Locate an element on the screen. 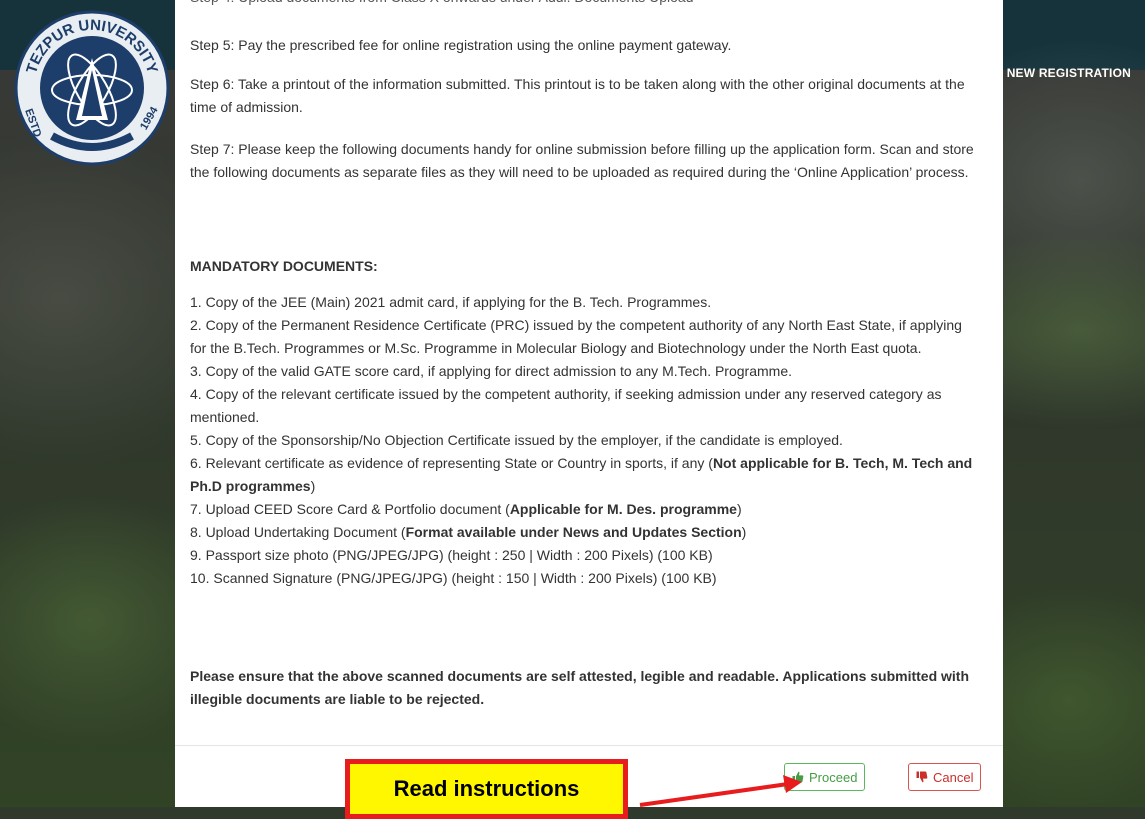 This screenshot has width=1145, height=819. callout-text: Read instructions is located at coordinates (486, 788).